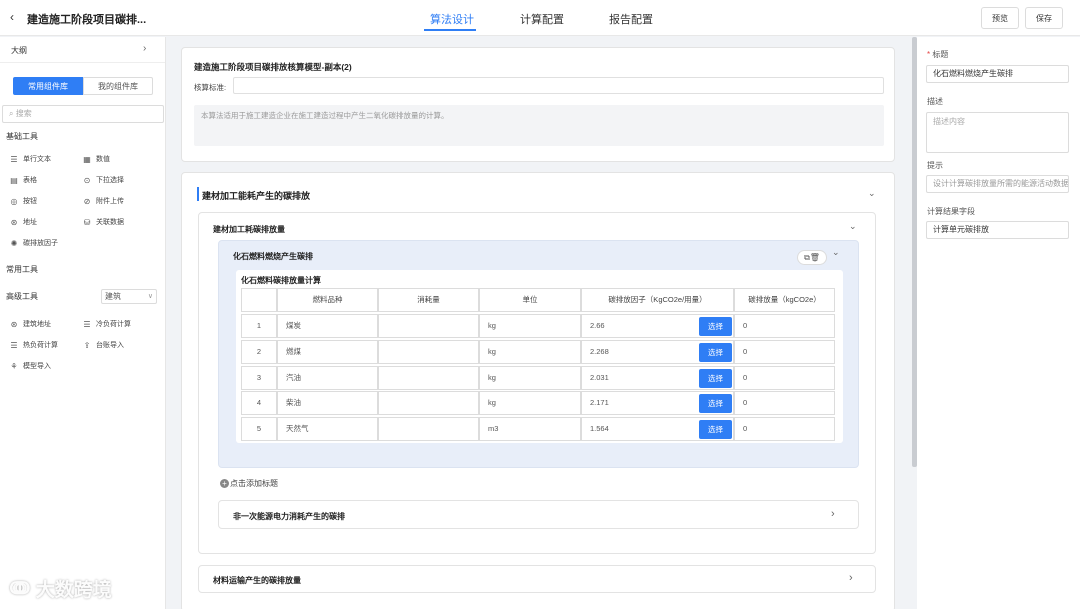  I want to click on table-header: 碳排放量（kgCO2e）, so click(784, 300).